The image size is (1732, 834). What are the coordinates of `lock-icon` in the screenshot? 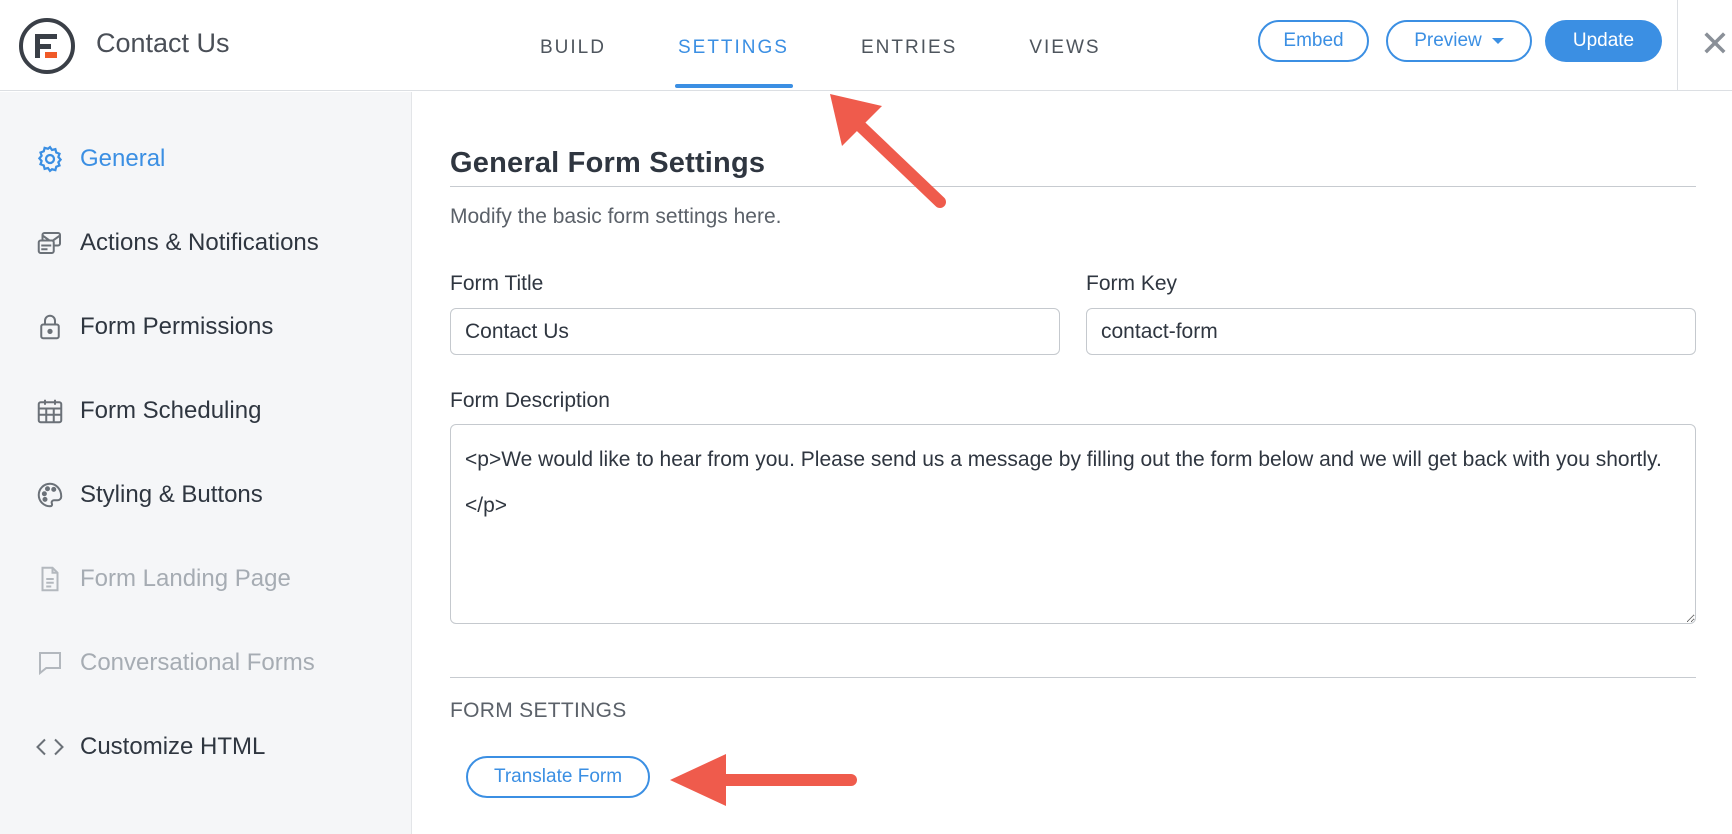 It's located at (50, 327).